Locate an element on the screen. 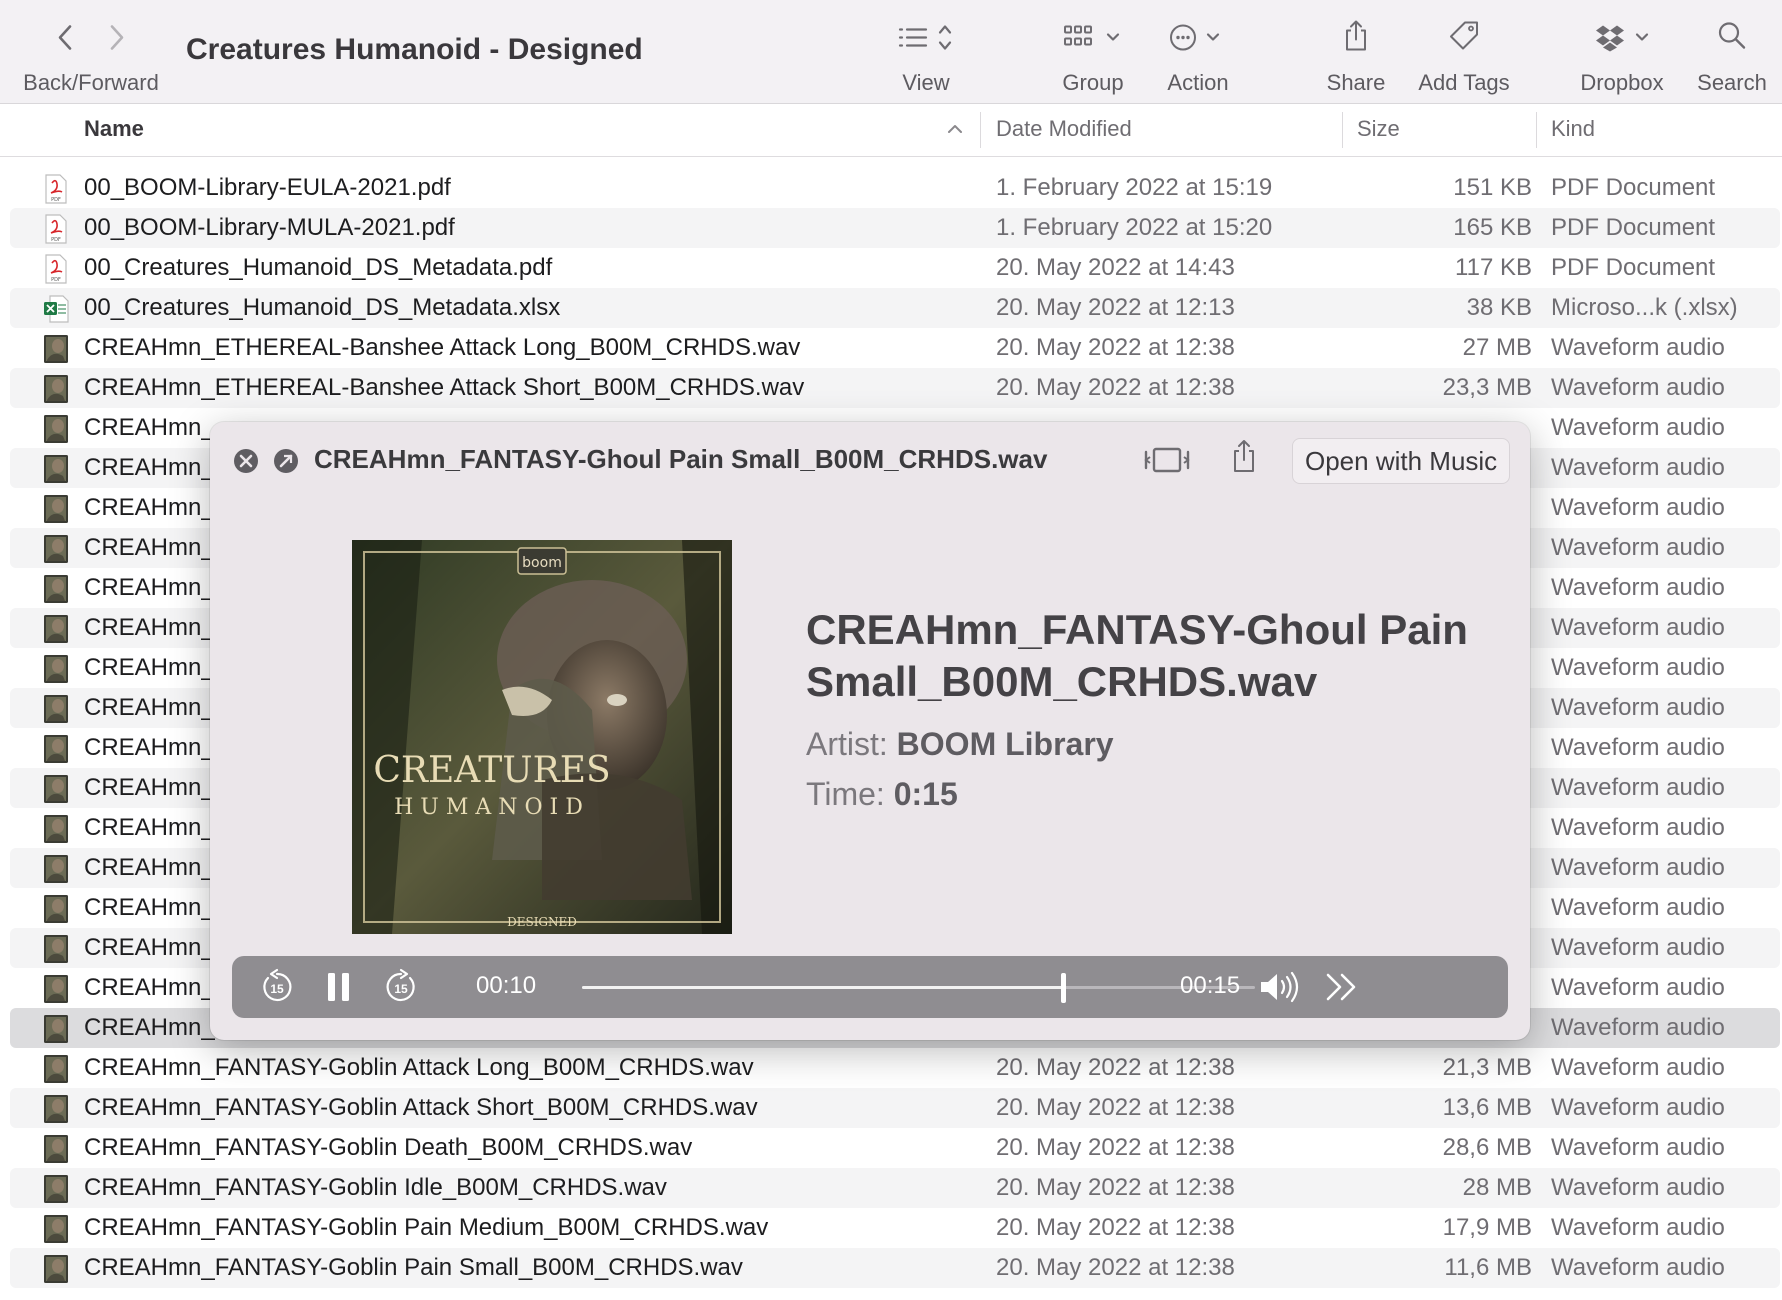  forward-chevron-icon is located at coordinates (116, 40).